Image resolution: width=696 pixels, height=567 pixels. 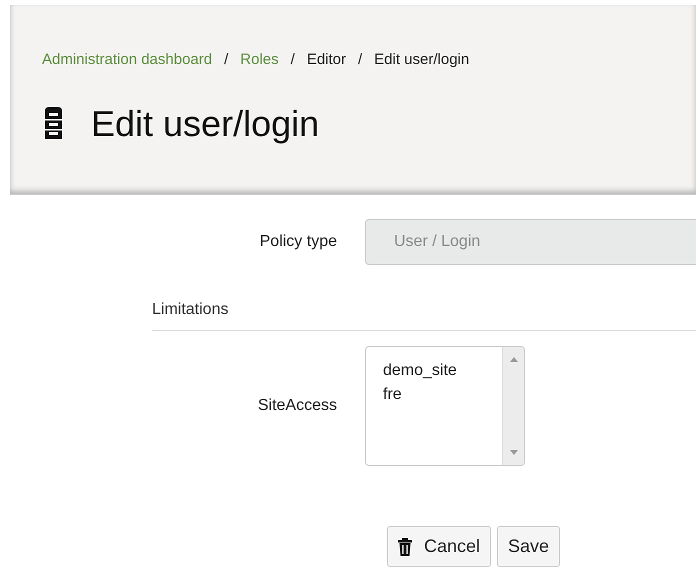 What do you see at coordinates (439, 546) in the screenshot?
I see `cancel-button: Cancel` at bounding box center [439, 546].